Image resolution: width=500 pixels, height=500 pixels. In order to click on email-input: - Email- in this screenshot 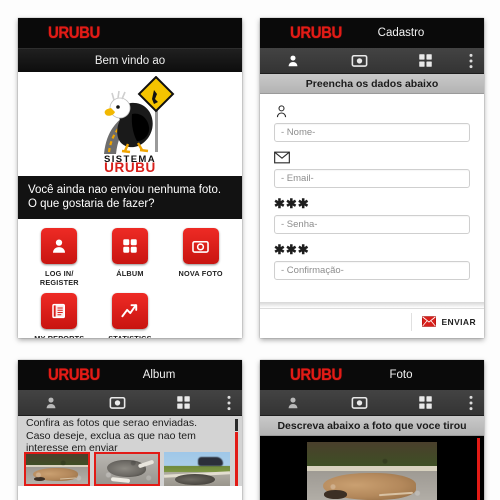, I will do `click(372, 178)`.